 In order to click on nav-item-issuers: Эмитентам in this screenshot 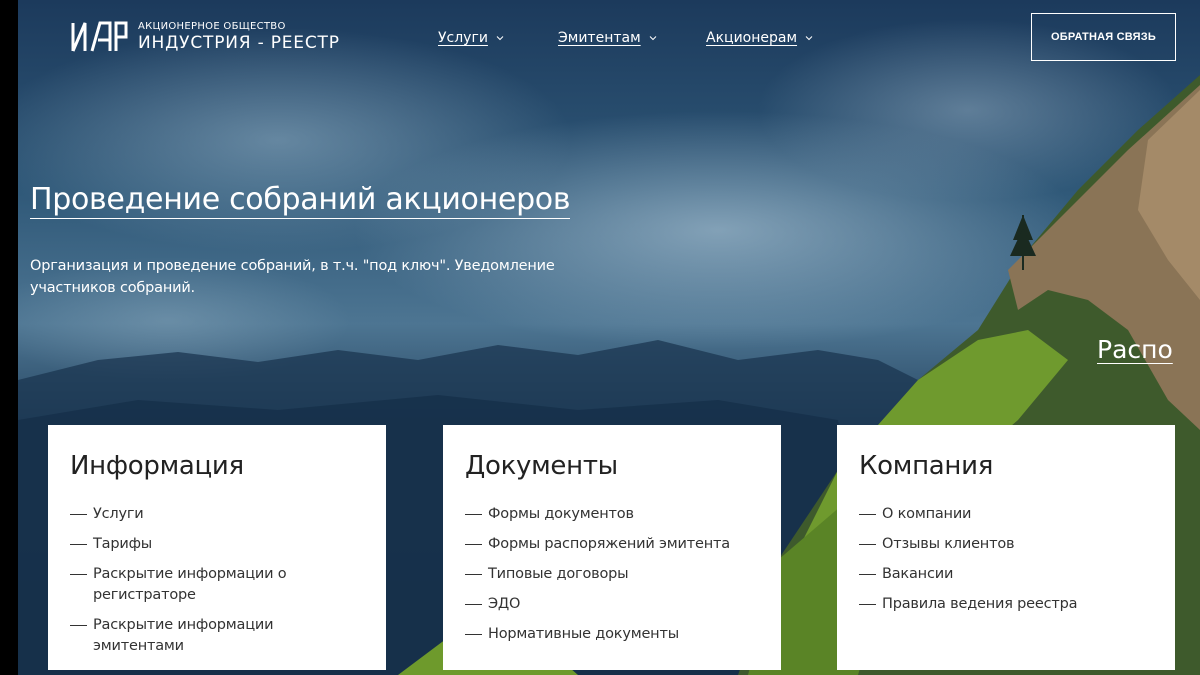, I will do `click(608, 38)`.